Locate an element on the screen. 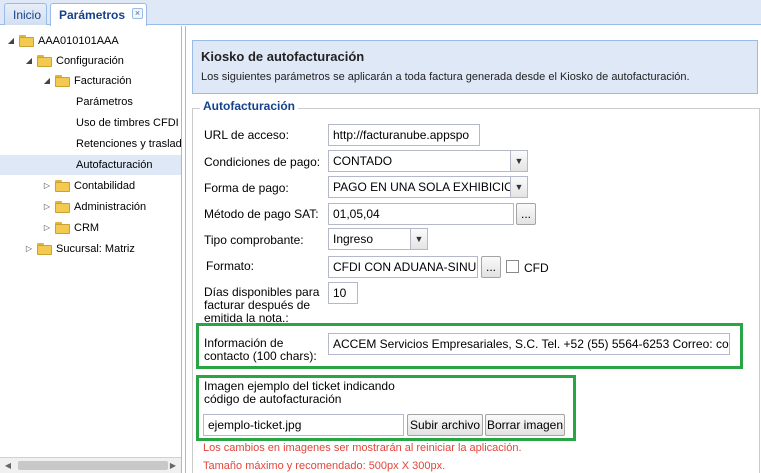 This screenshot has height=473, width=761. info-label-line-1: Información de is located at coordinates (244, 343).